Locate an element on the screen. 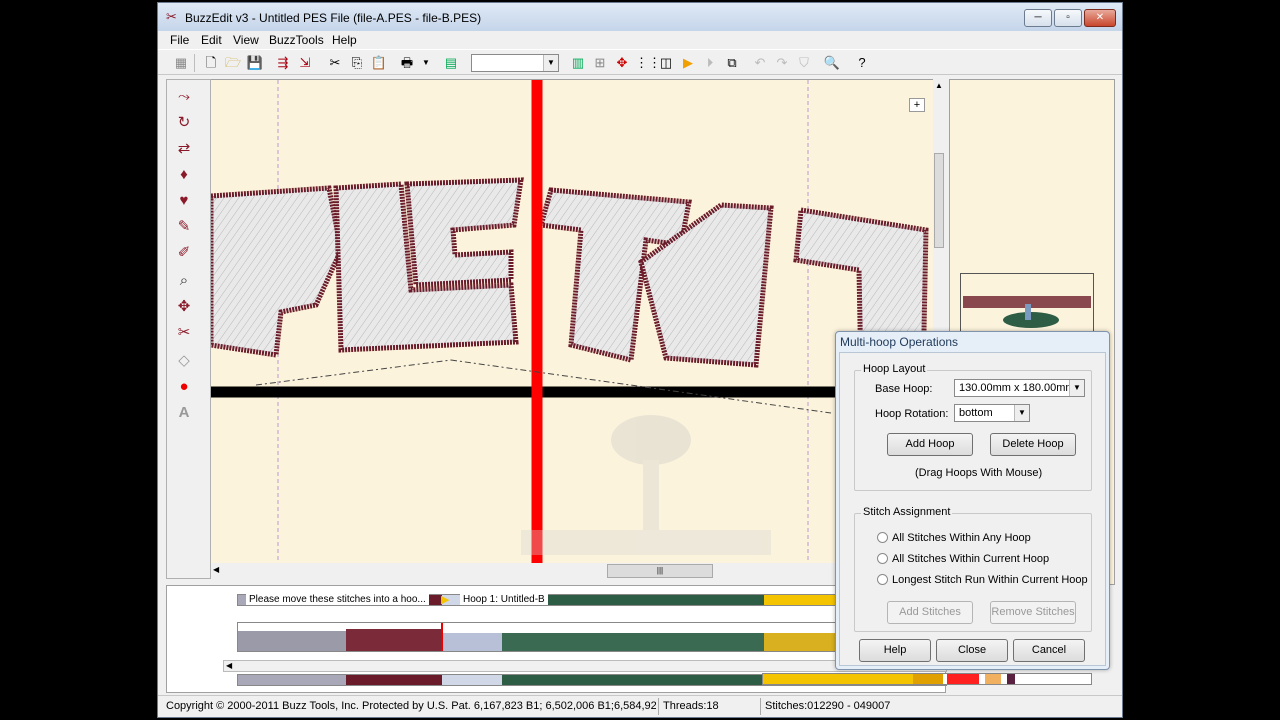 This screenshot has width=1280, height=720. connector-line is located at coordinates (353, 372).